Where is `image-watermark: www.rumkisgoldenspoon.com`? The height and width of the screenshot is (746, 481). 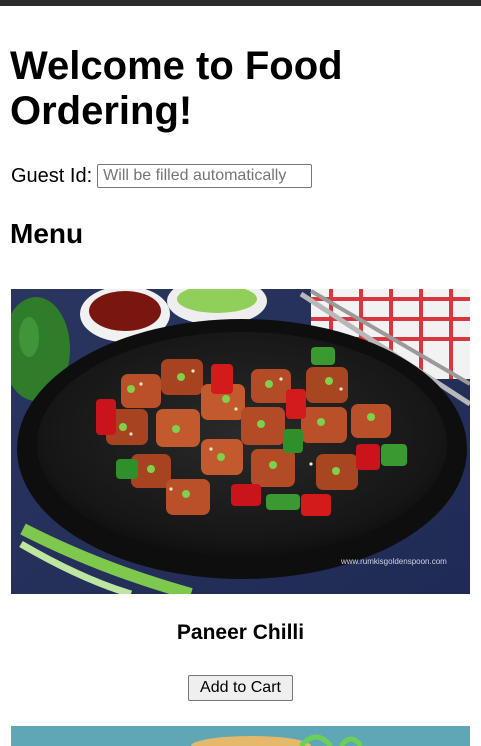 image-watermark: www.rumkisgoldenspoon.com is located at coordinates (393, 561).